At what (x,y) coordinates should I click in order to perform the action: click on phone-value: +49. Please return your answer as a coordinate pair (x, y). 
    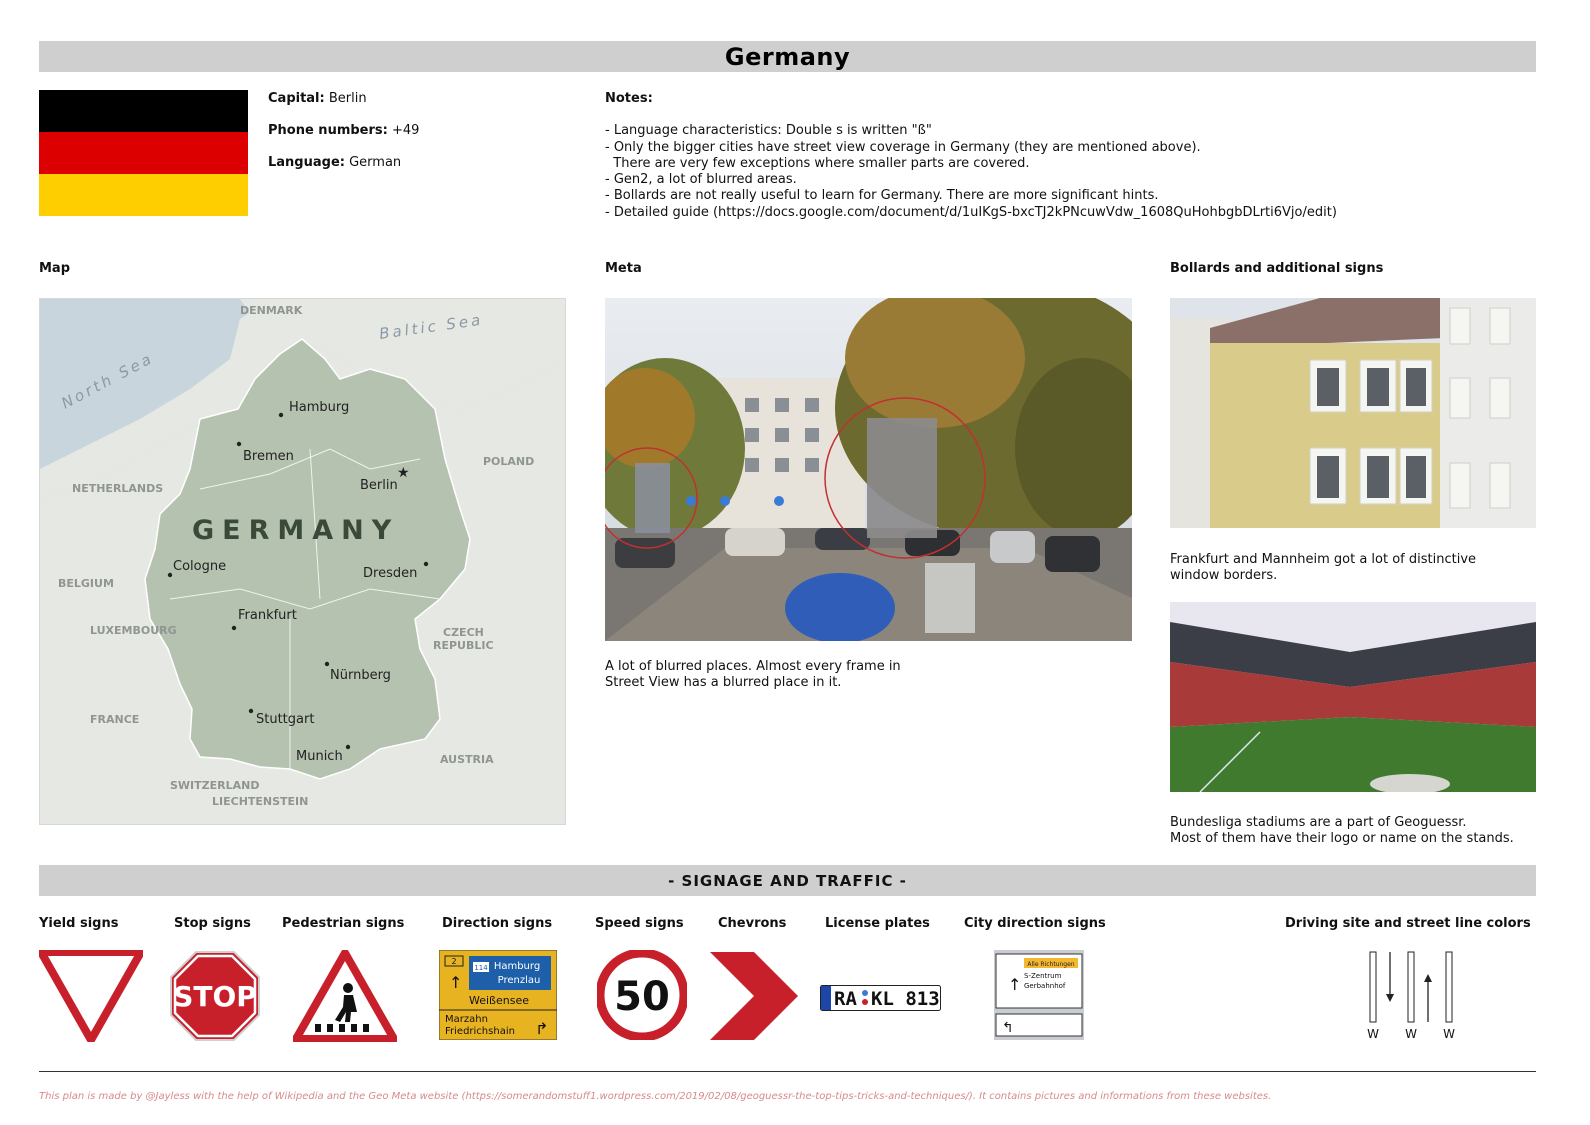
    Looking at the image, I should click on (405, 130).